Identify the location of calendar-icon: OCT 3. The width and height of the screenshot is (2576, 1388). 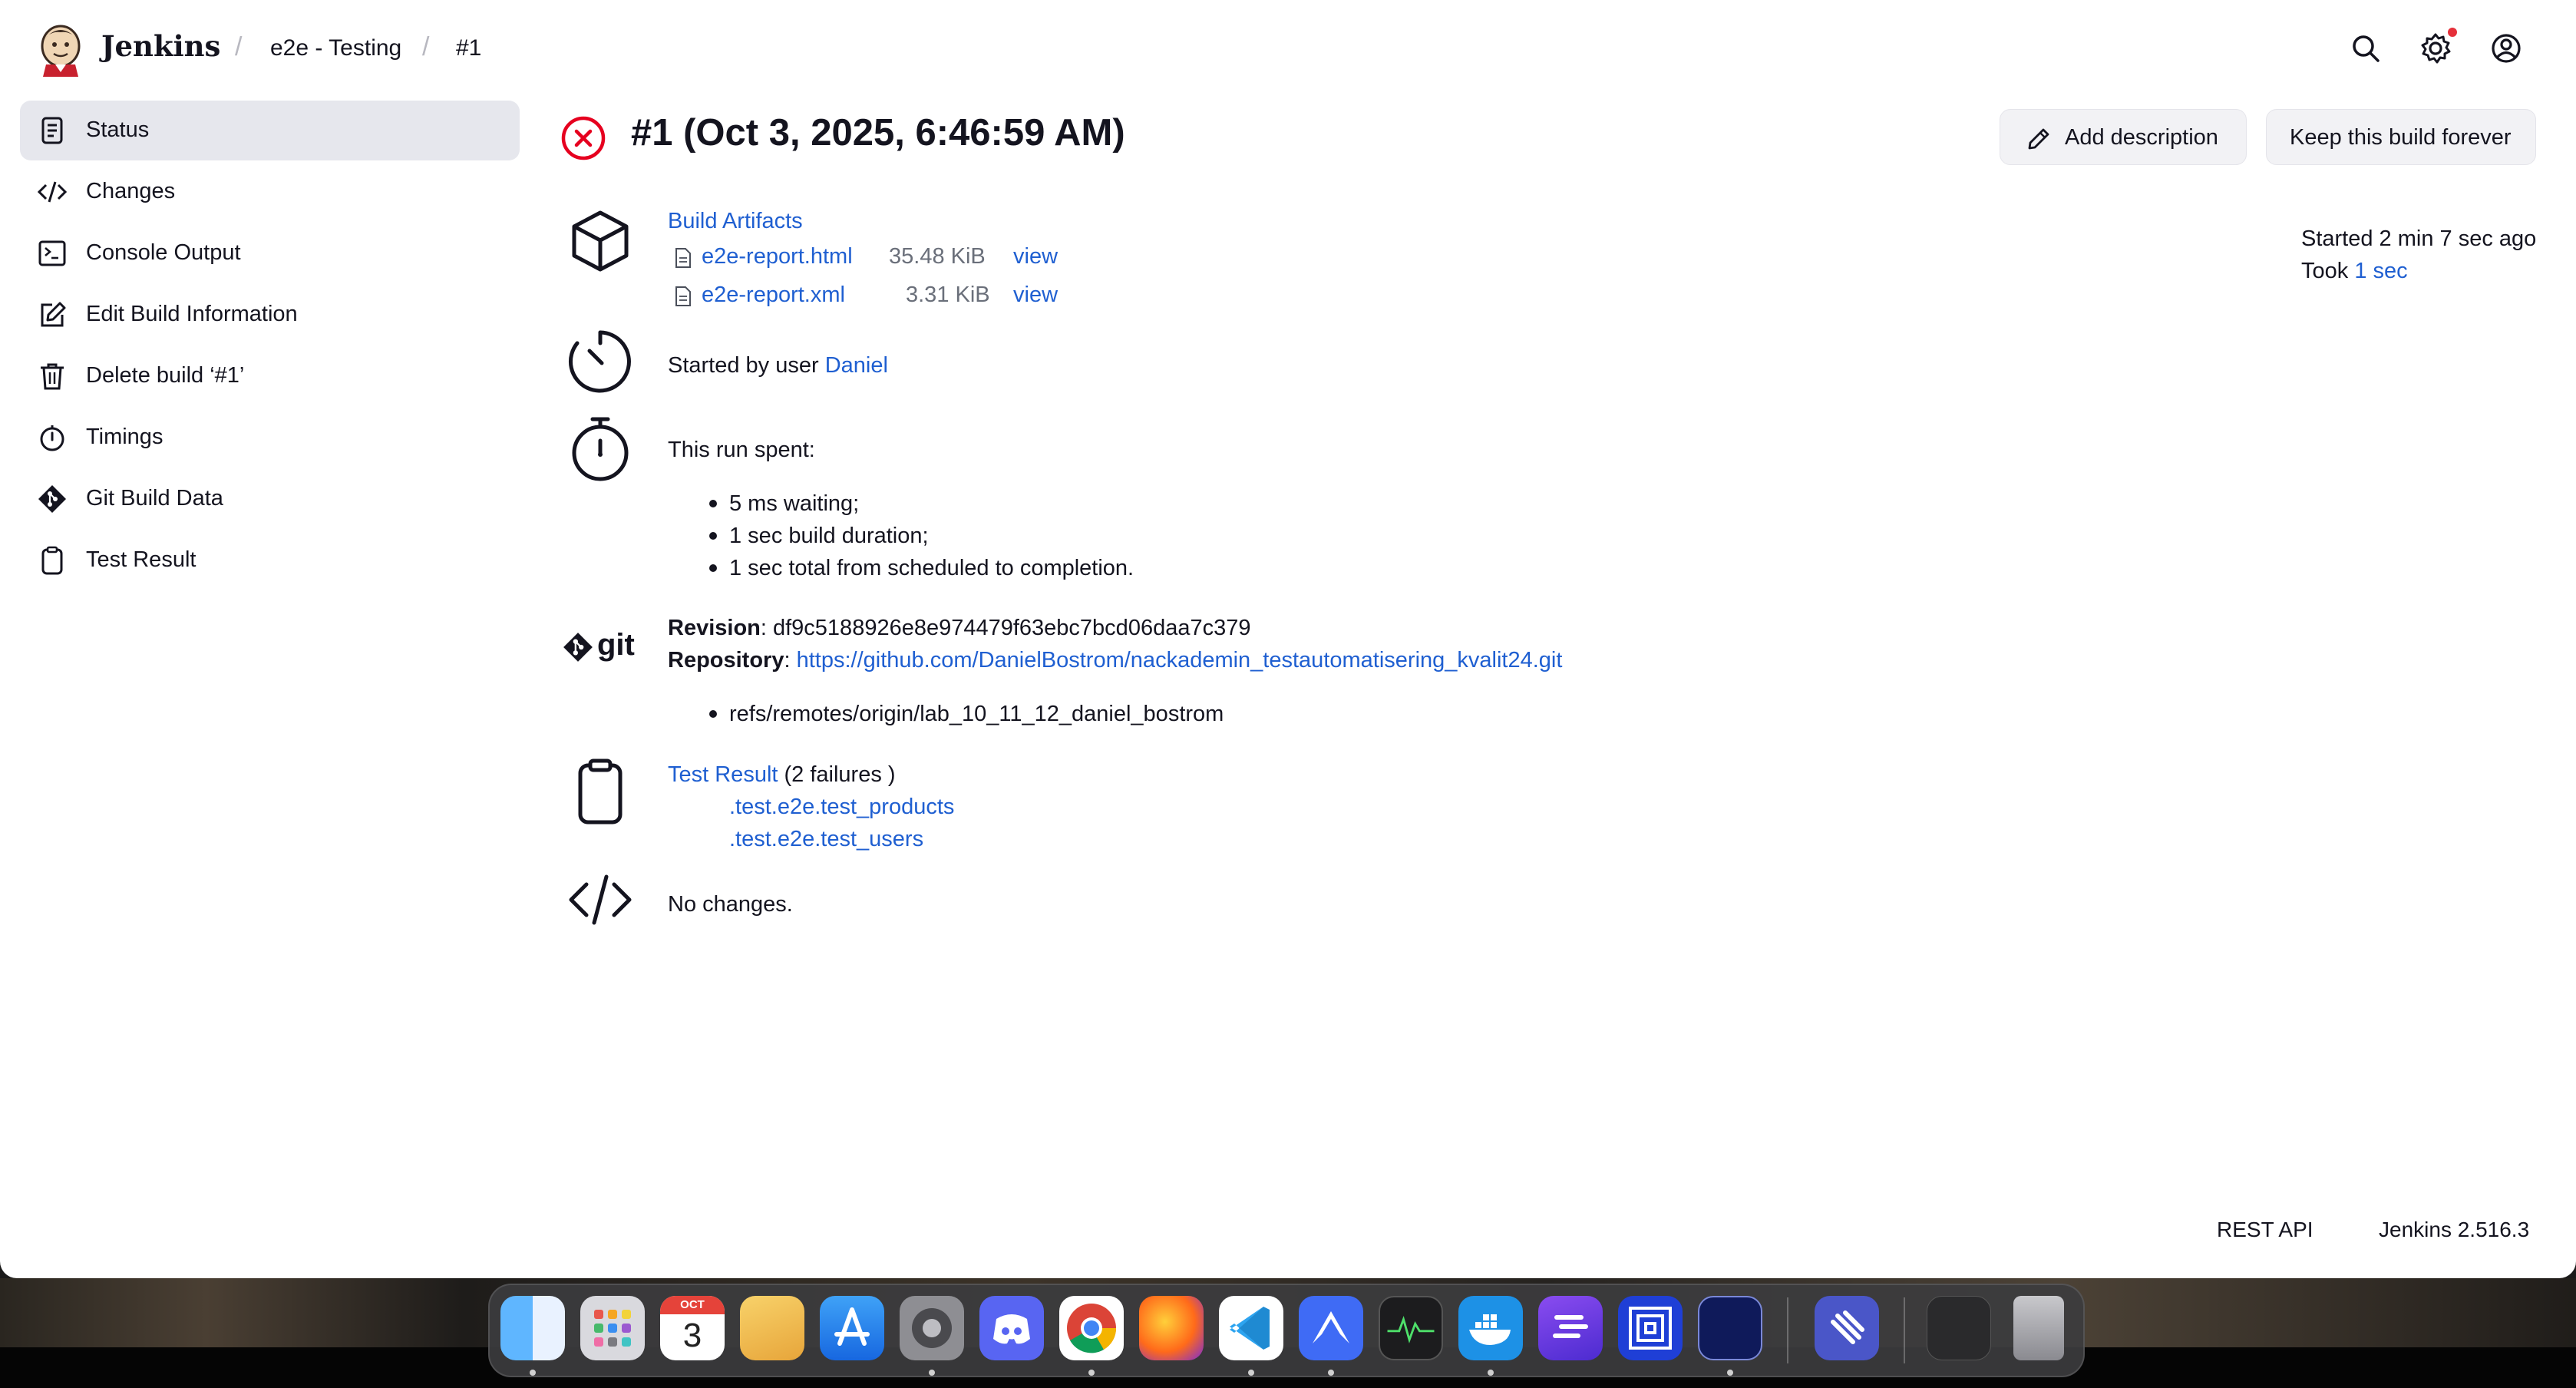
(692, 1328).